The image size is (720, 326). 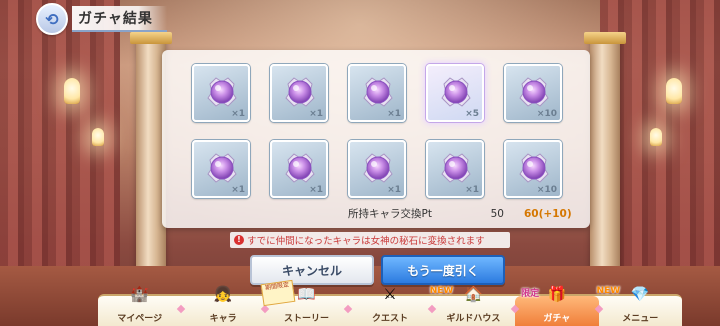 What do you see at coordinates (475, 305) in the screenshot?
I see `nav-item: 🏠 NEW ギルドハウス` at bounding box center [475, 305].